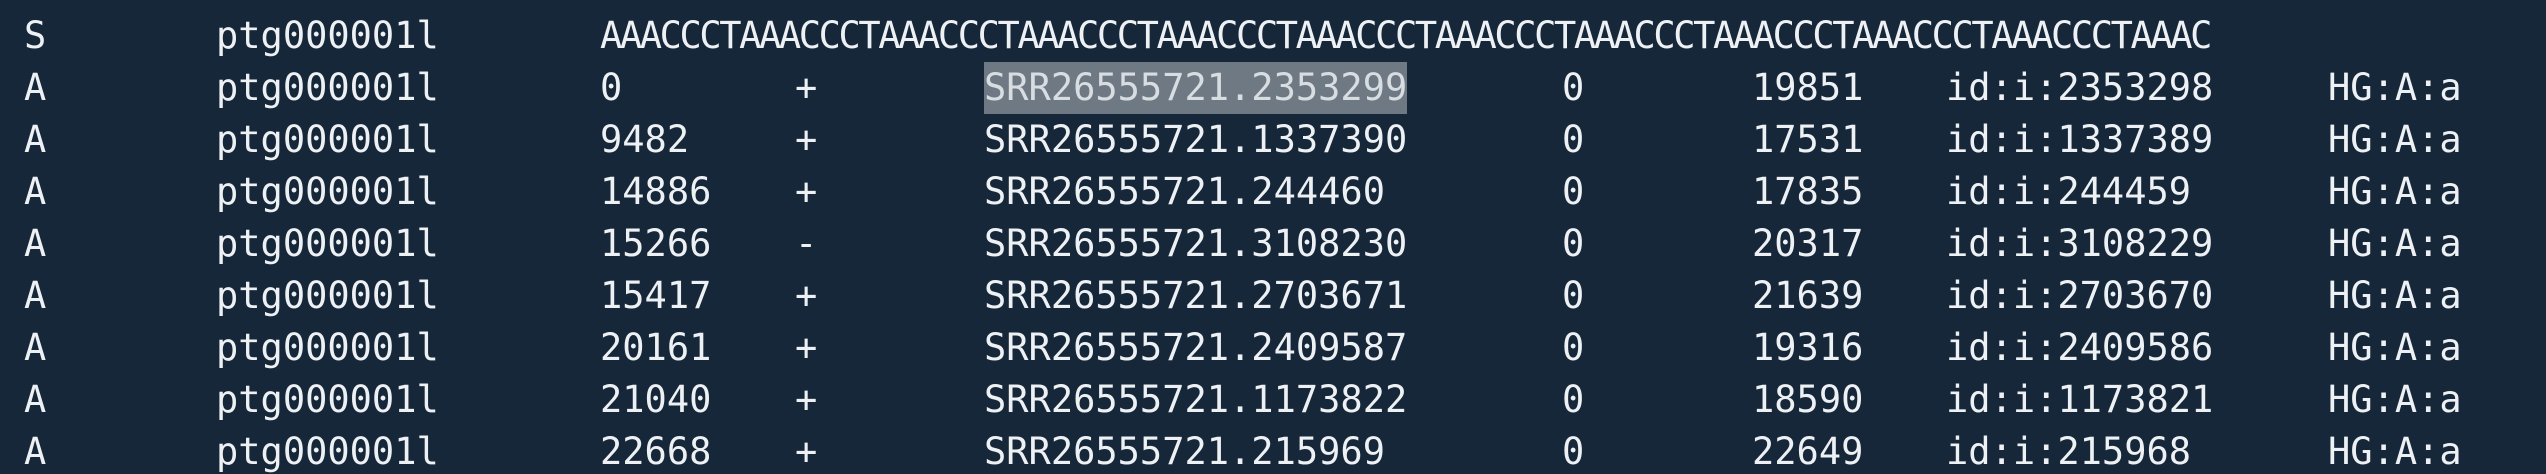 The height and width of the screenshot is (474, 2546). What do you see at coordinates (656, 399) in the screenshot?
I see `position: 21040` at bounding box center [656, 399].